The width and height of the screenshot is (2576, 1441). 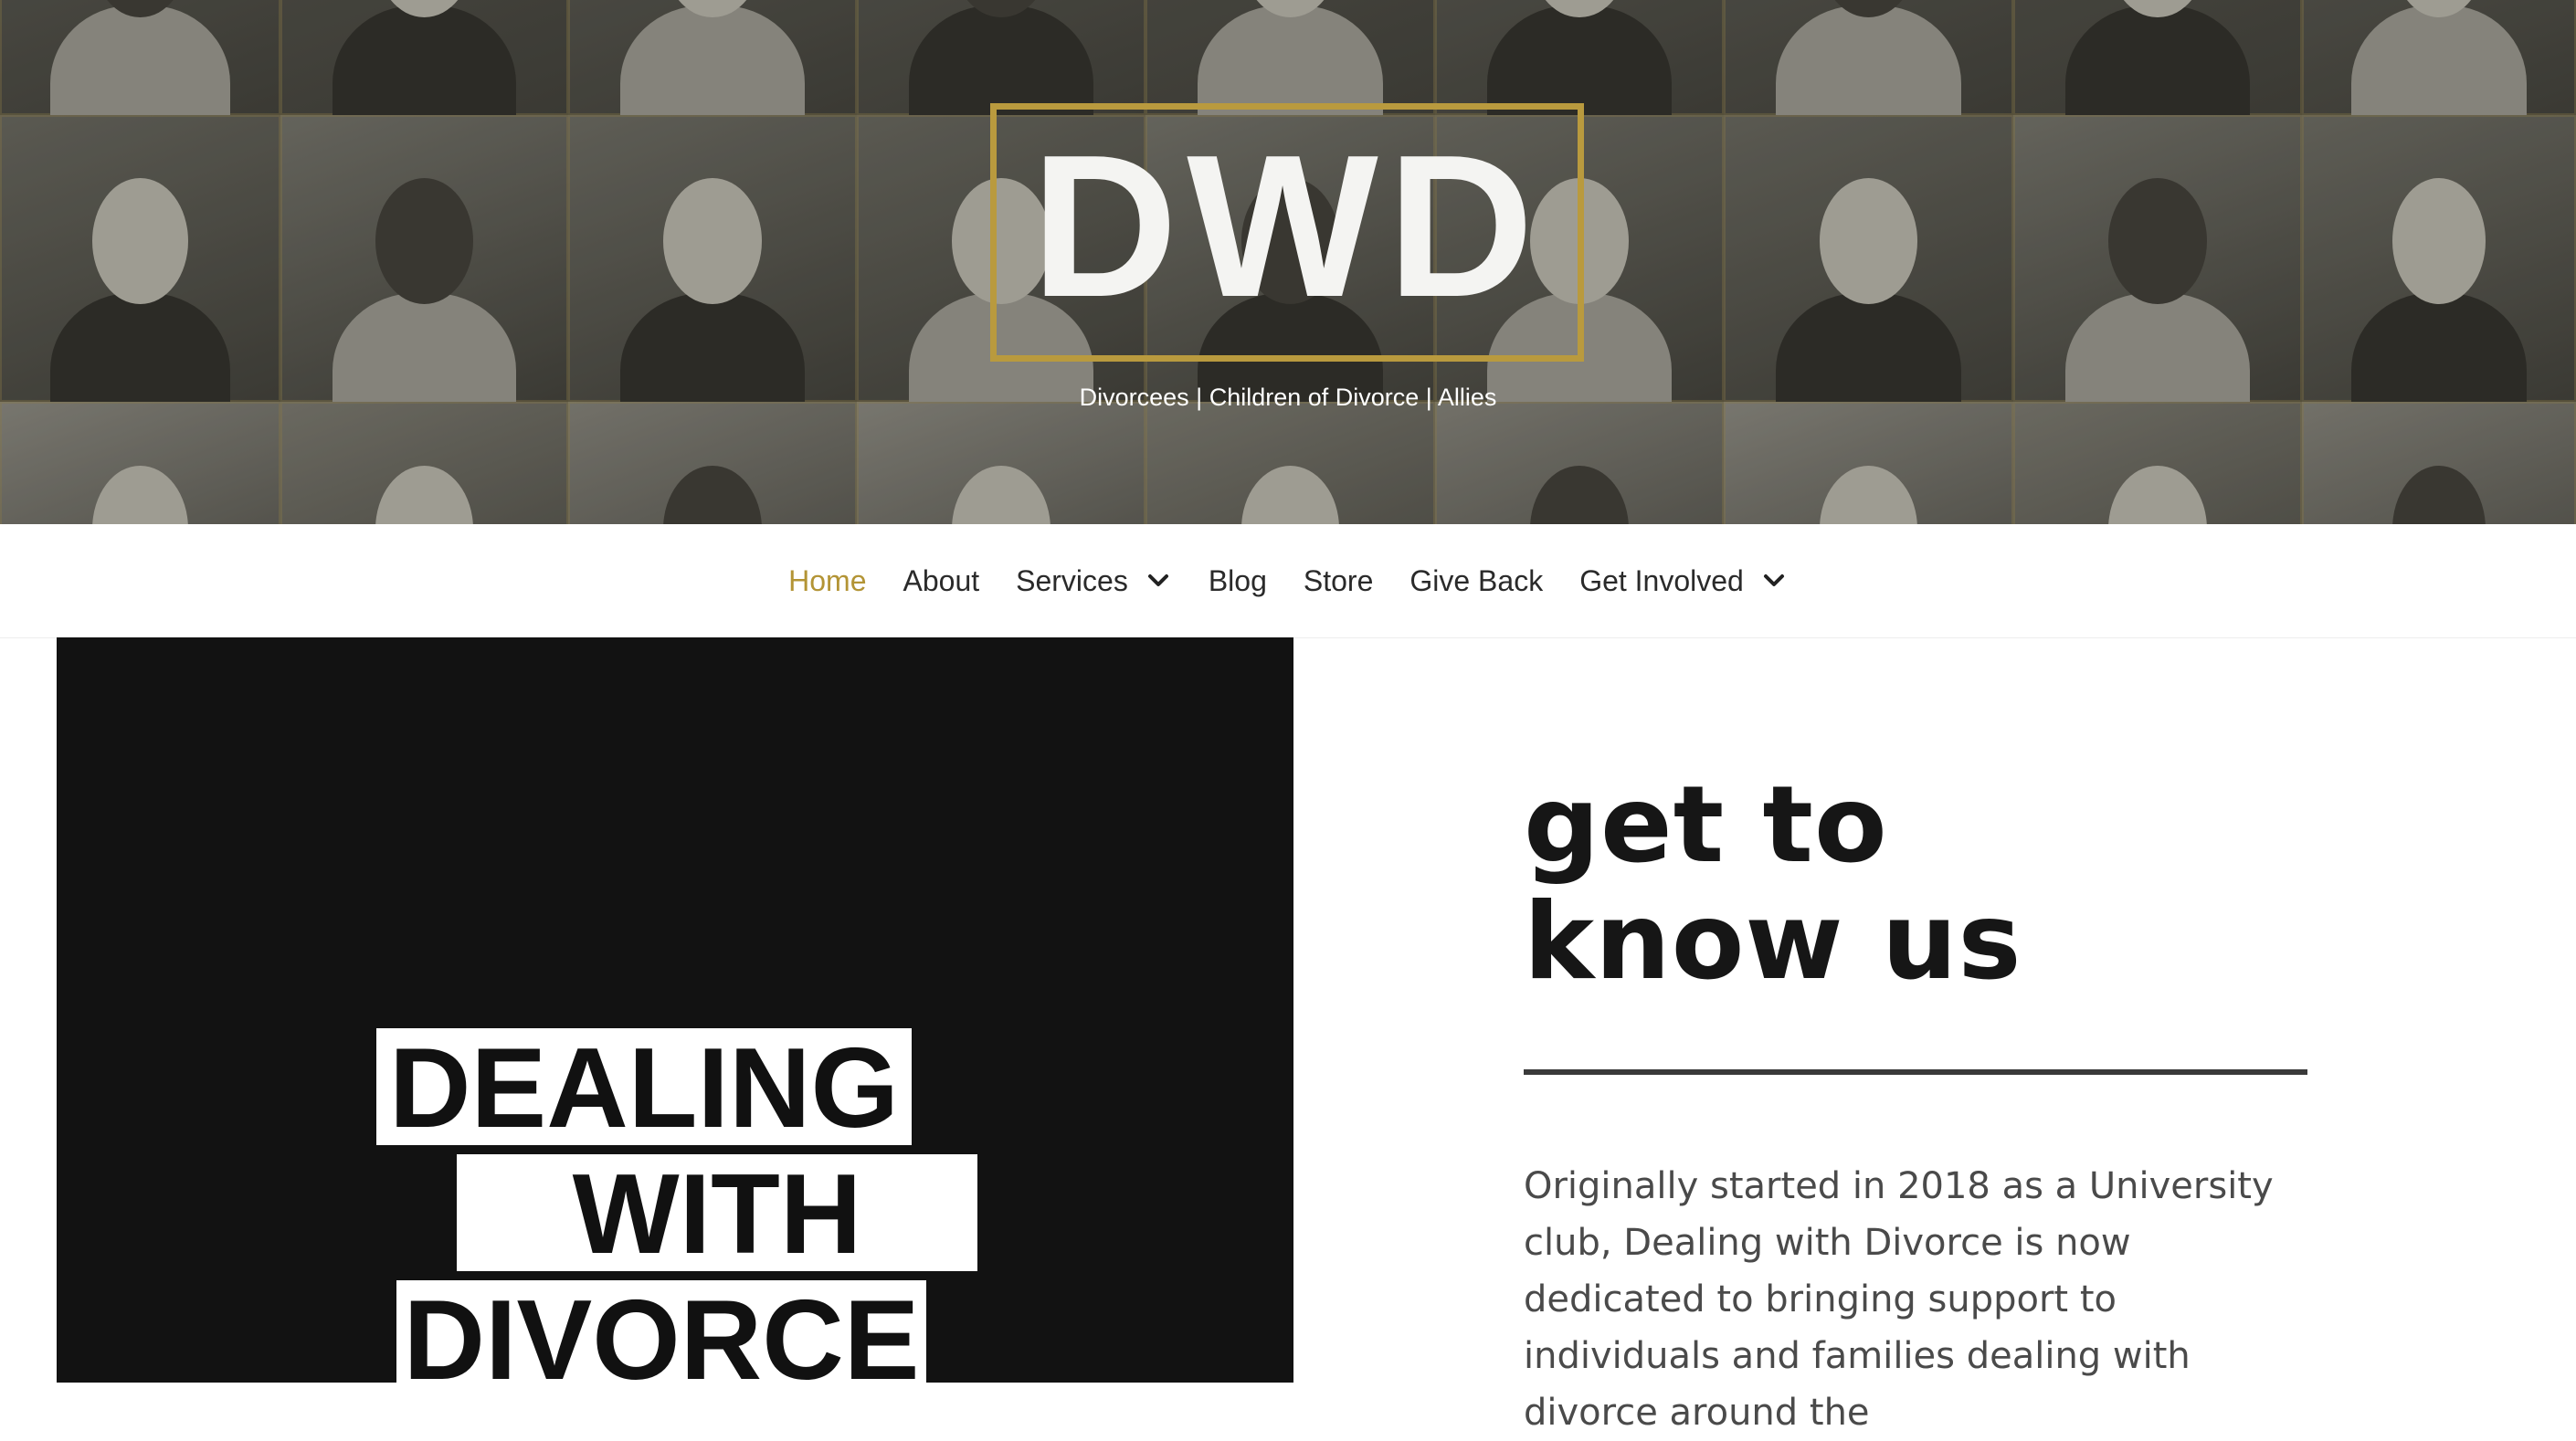 I want to click on heading-line: know us, so click(x=1773, y=942).